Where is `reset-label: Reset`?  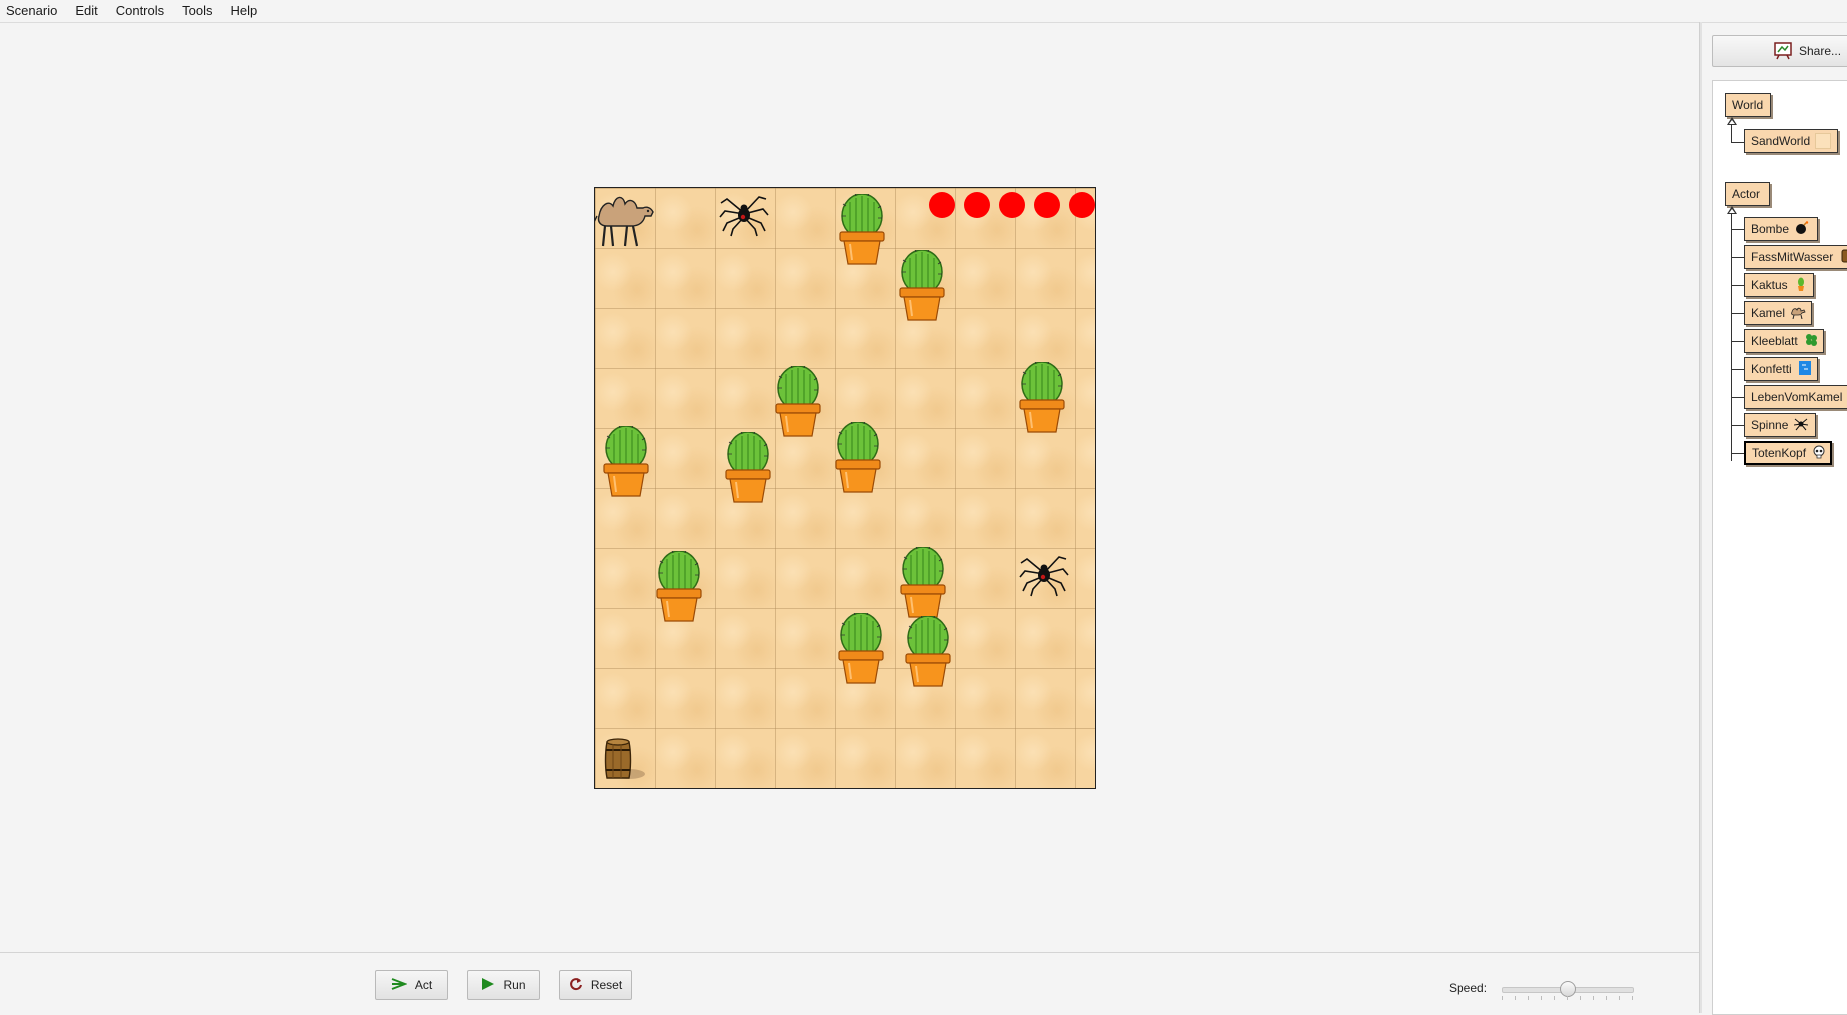
reset-label: Reset is located at coordinates (606, 985).